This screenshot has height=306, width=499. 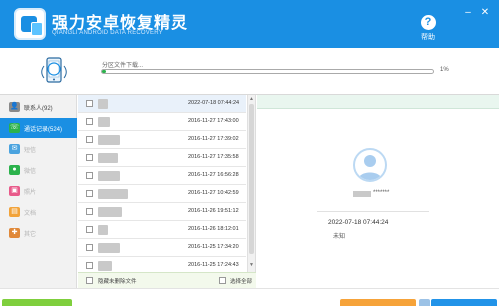 I want to click on category-sidebar: 👤 联系人(92) ☏ 通话记录(524) ✉ 短信 ● 微信 ▣ 照片 ▤ 文档 ✚ 其它, so click(x=38, y=191).